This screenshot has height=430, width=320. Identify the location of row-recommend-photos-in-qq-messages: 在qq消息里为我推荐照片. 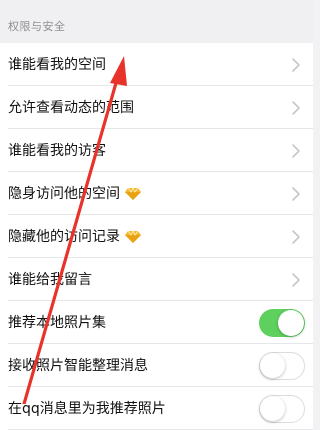
(156, 408).